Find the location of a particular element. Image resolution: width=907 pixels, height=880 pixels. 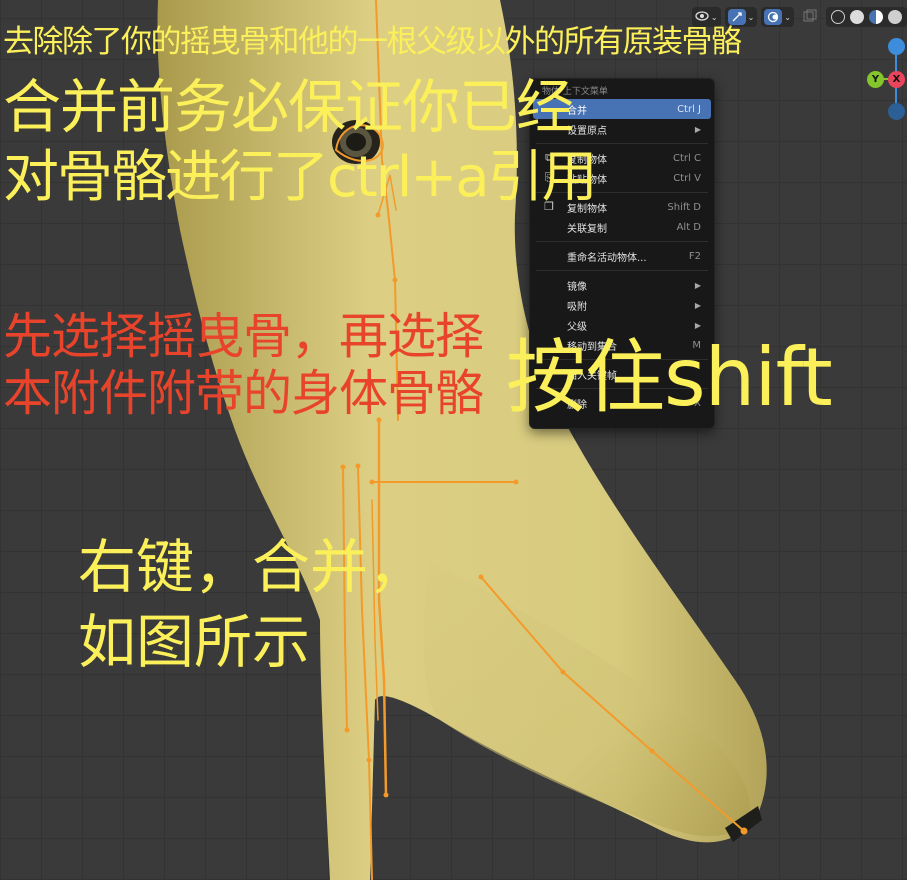

gizmo-icon is located at coordinates (736, 17).